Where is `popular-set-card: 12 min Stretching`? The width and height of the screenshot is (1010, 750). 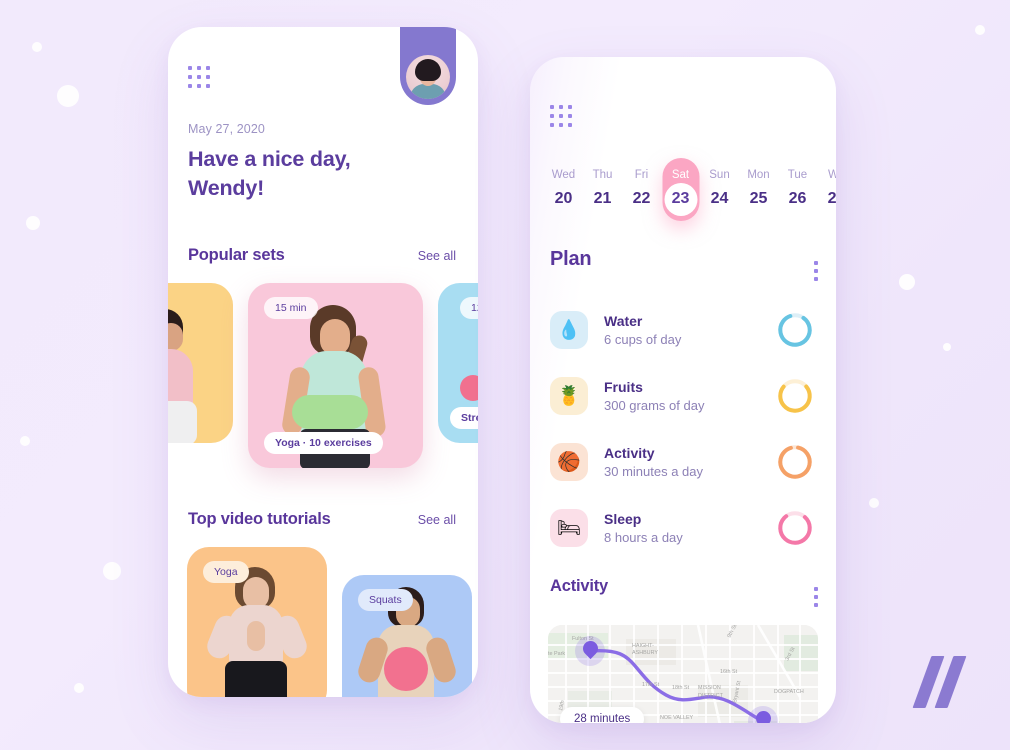
popular-set-card: 12 min Stretching is located at coordinates (458, 363).